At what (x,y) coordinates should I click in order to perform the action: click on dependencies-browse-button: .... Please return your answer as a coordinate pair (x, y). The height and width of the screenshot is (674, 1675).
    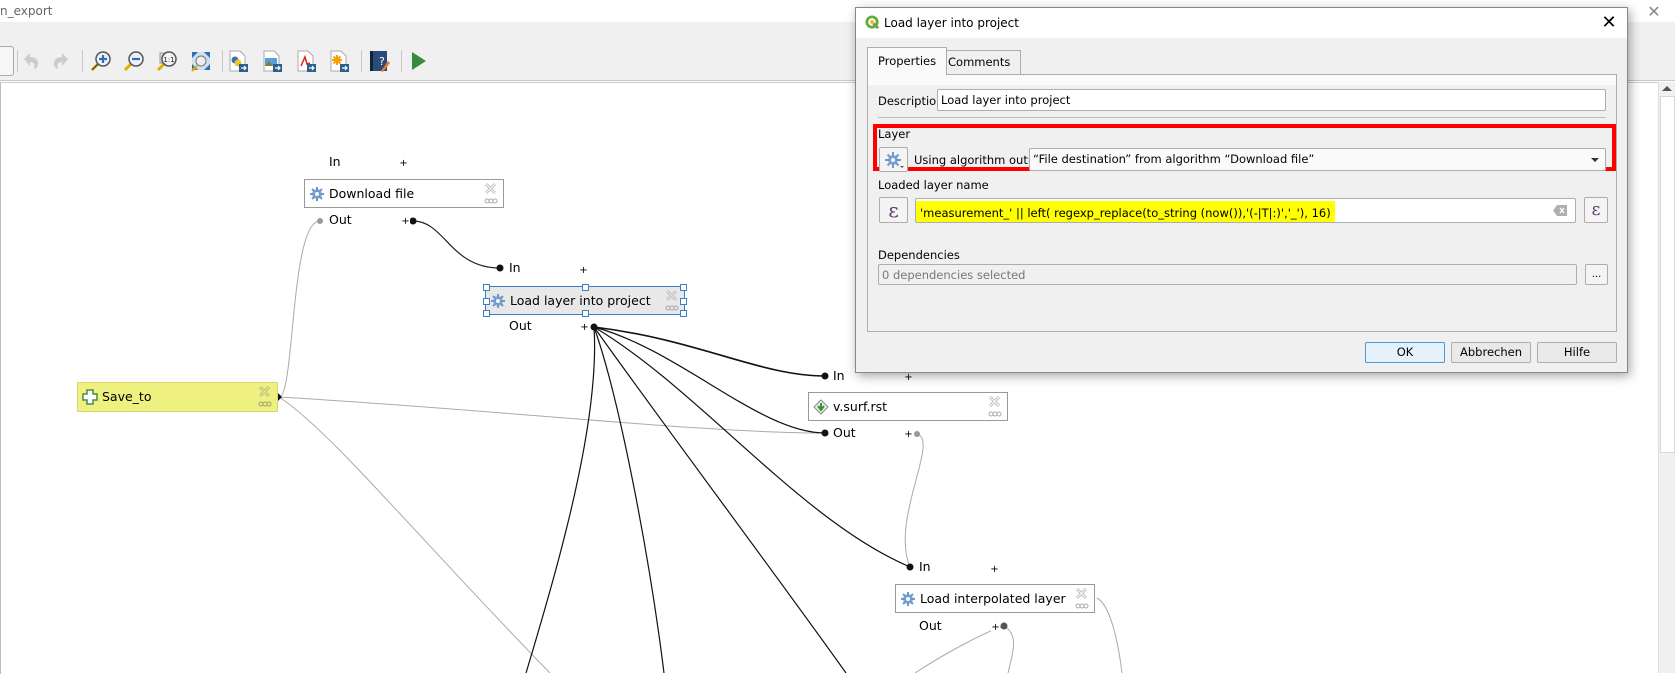
    Looking at the image, I should click on (1596, 274).